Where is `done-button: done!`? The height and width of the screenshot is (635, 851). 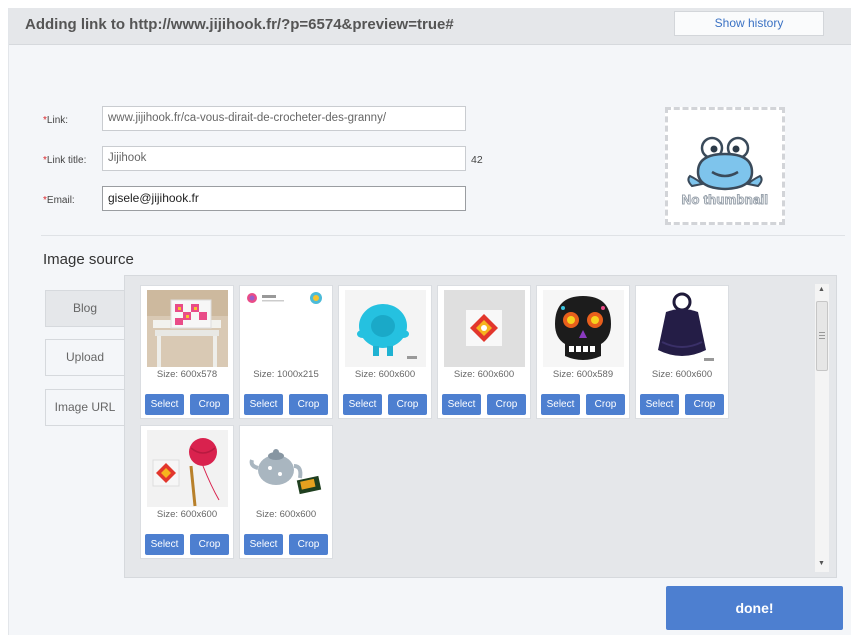 done-button: done! is located at coordinates (754, 608).